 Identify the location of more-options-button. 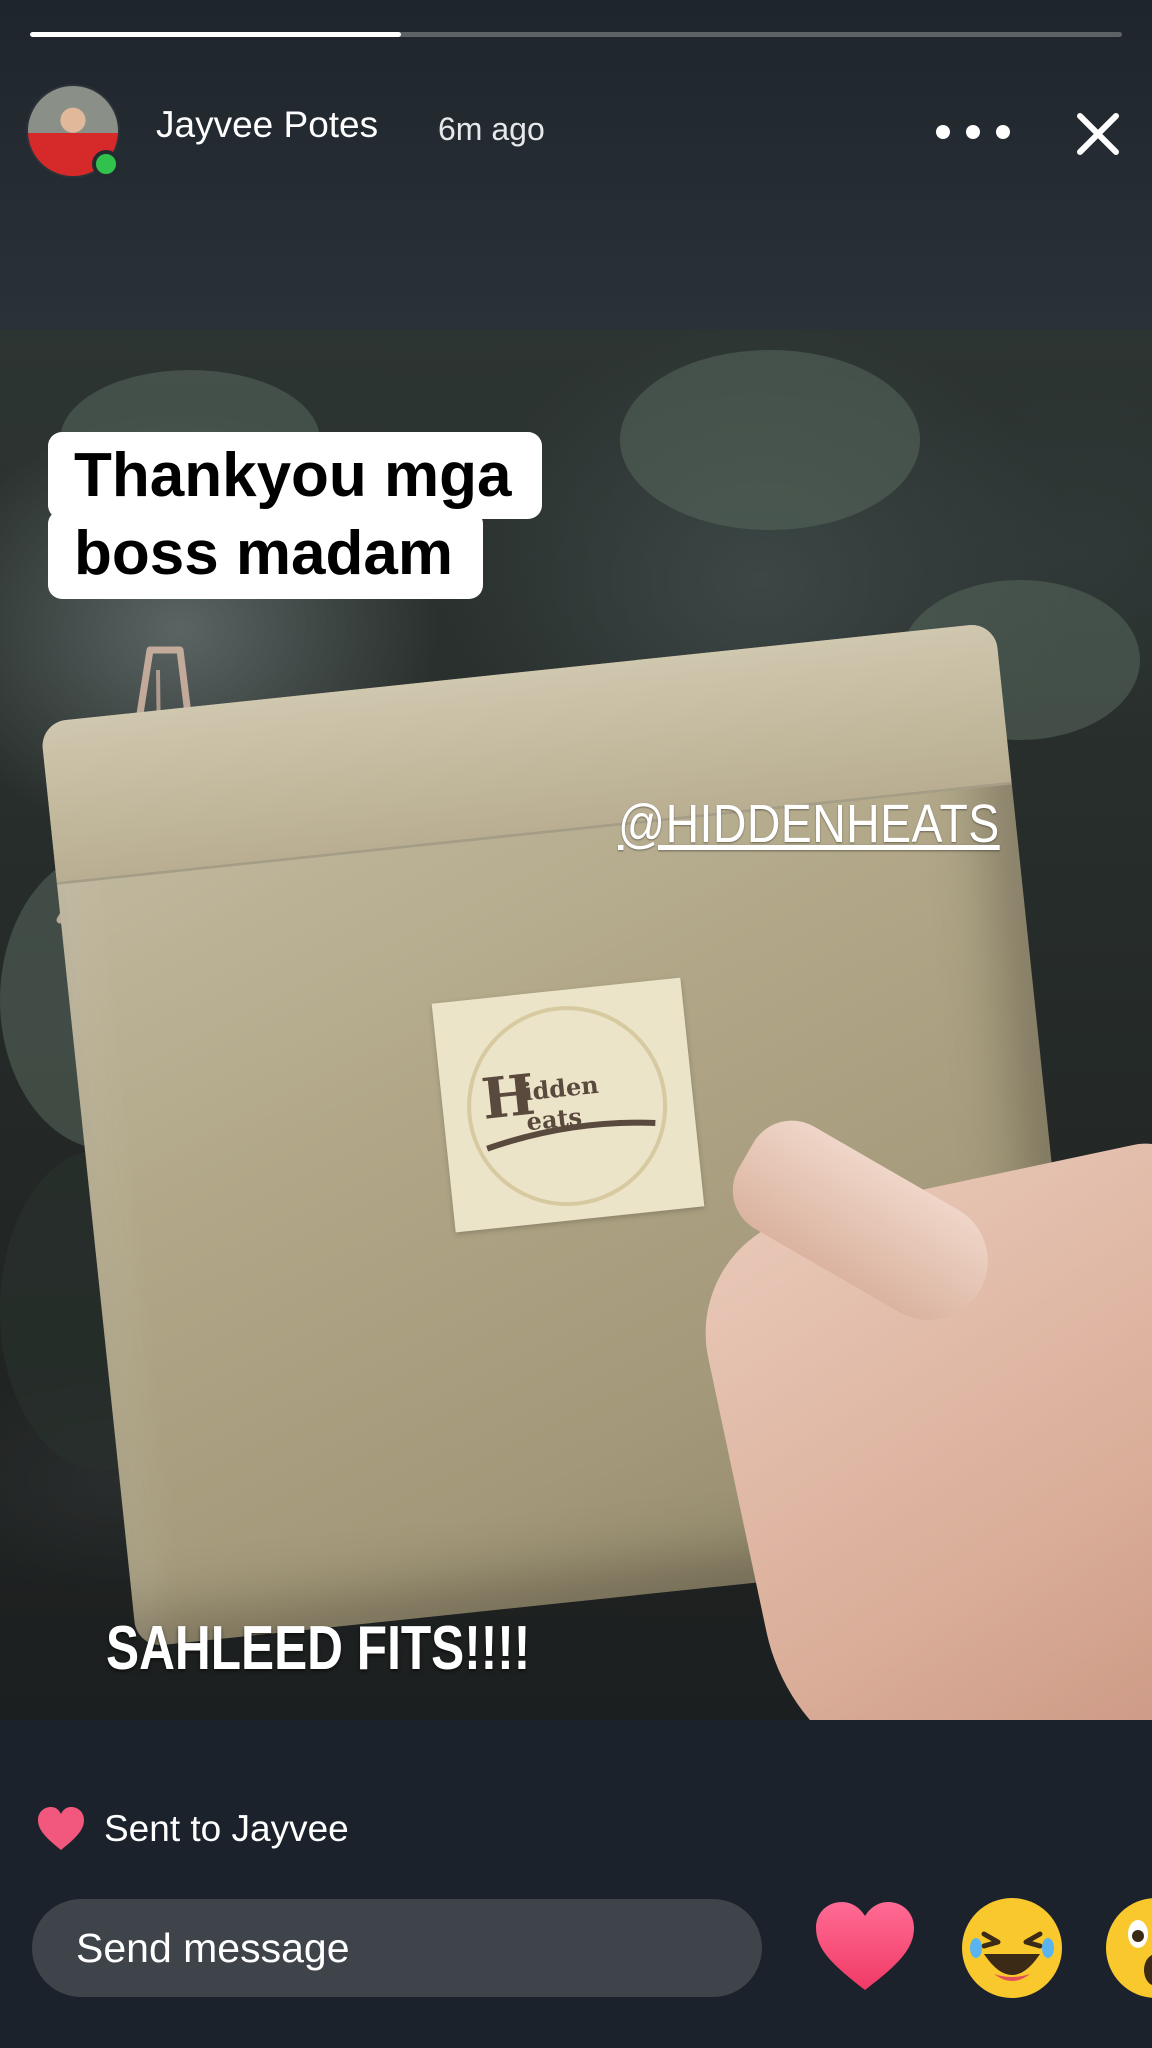
(973, 132).